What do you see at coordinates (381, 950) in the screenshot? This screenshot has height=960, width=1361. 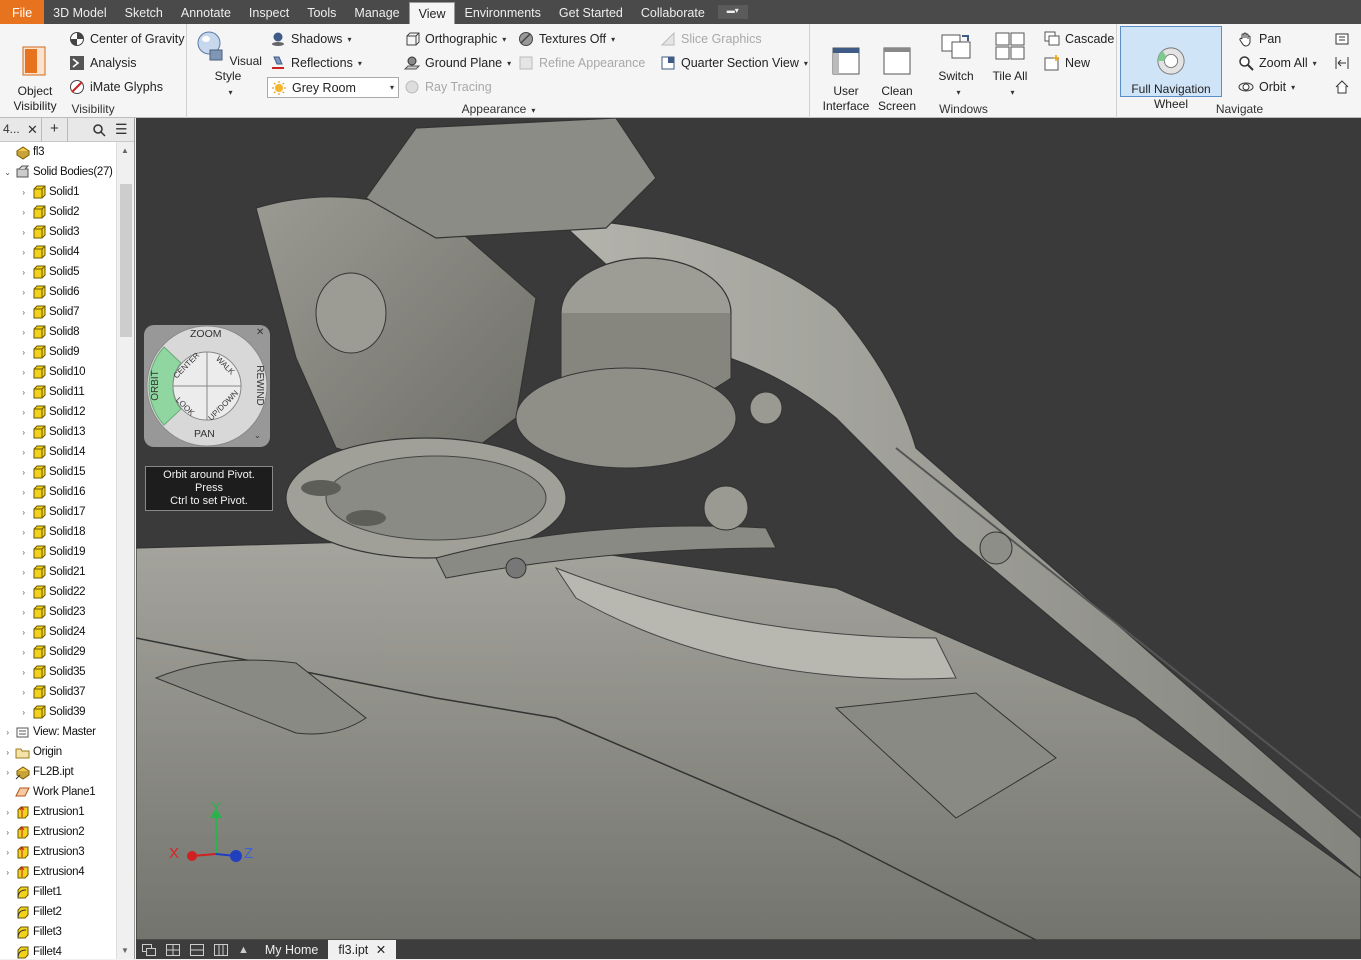 I see `close-tab-icon: ✕` at bounding box center [381, 950].